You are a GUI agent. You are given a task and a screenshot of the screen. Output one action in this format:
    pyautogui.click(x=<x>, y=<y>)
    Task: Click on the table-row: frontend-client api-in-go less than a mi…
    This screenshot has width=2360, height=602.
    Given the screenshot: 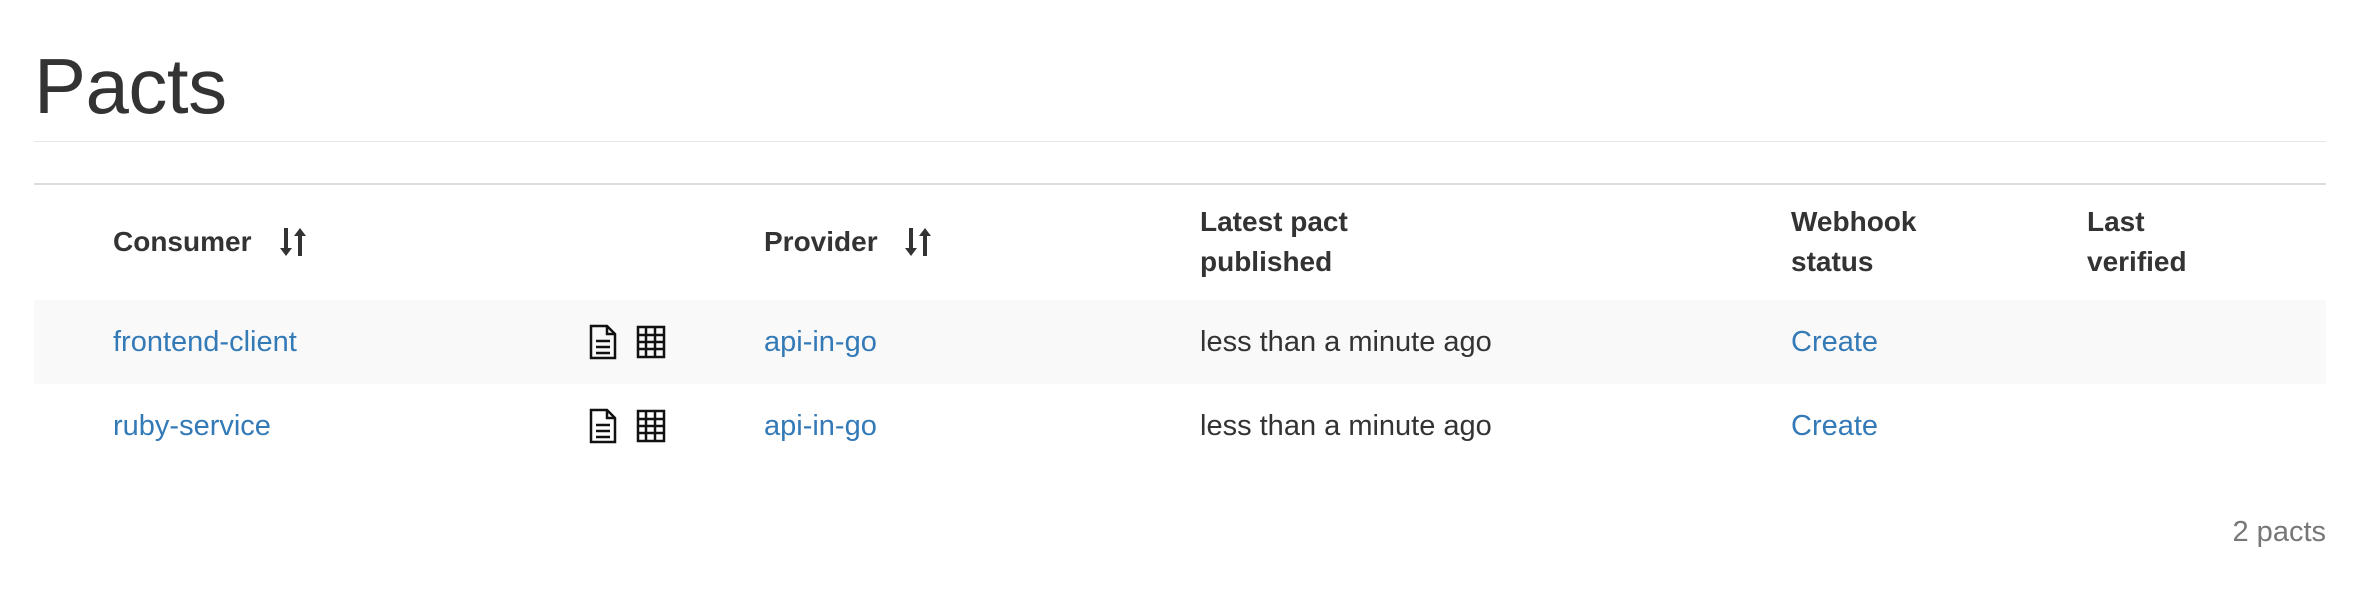 What is the action you would take?
    pyautogui.click(x=1180, y=342)
    